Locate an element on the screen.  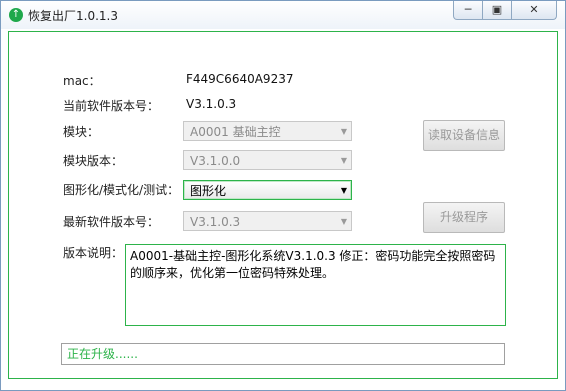
mac-label: mac： is located at coordinates (82, 81).